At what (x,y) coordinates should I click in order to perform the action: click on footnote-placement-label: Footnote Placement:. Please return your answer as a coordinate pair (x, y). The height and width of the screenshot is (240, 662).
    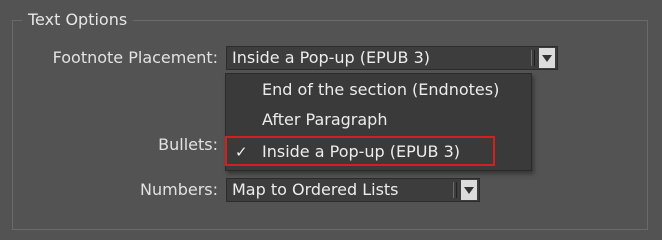
    Looking at the image, I should click on (135, 57).